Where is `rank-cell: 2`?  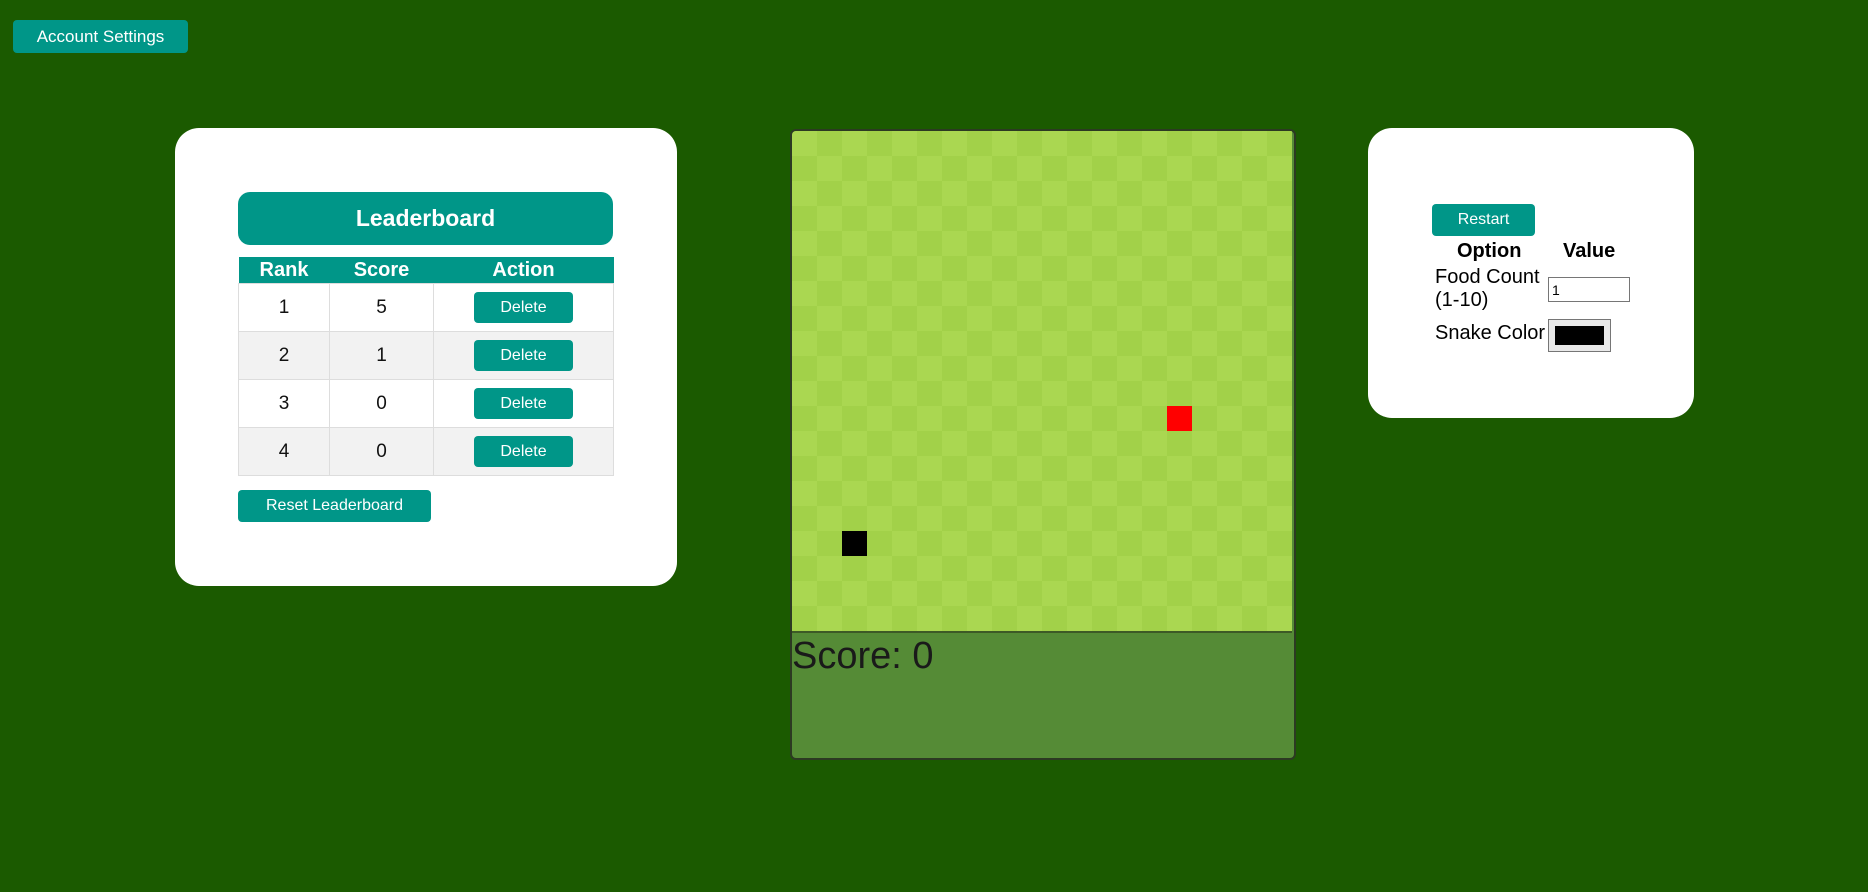
rank-cell: 2 is located at coordinates (284, 355).